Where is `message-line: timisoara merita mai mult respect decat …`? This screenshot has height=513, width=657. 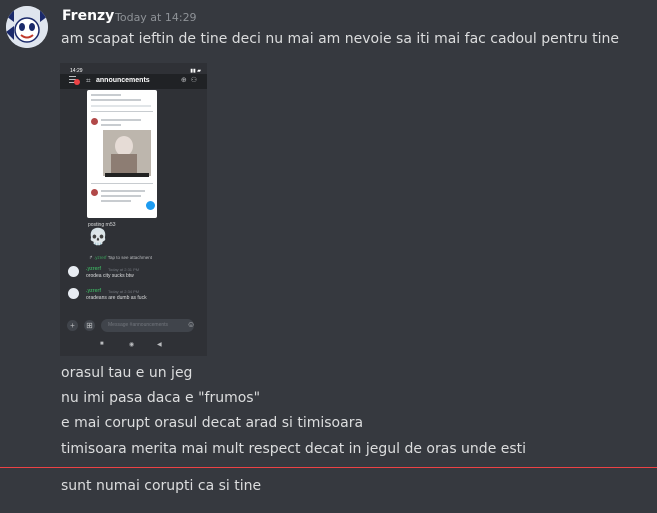 message-line: timisoara merita mai mult respect decat … is located at coordinates (294, 449).